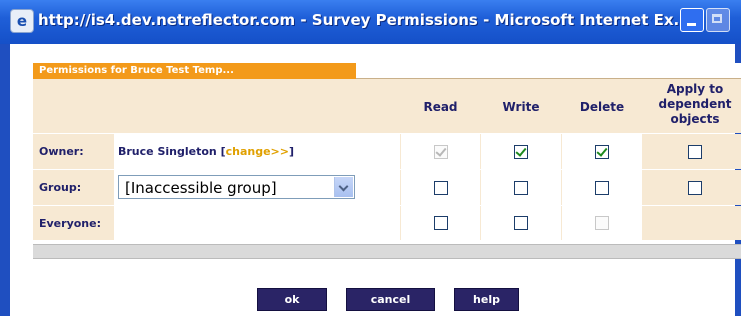  What do you see at coordinates (70, 223) in the screenshot?
I see `everyone-label: Everyone:` at bounding box center [70, 223].